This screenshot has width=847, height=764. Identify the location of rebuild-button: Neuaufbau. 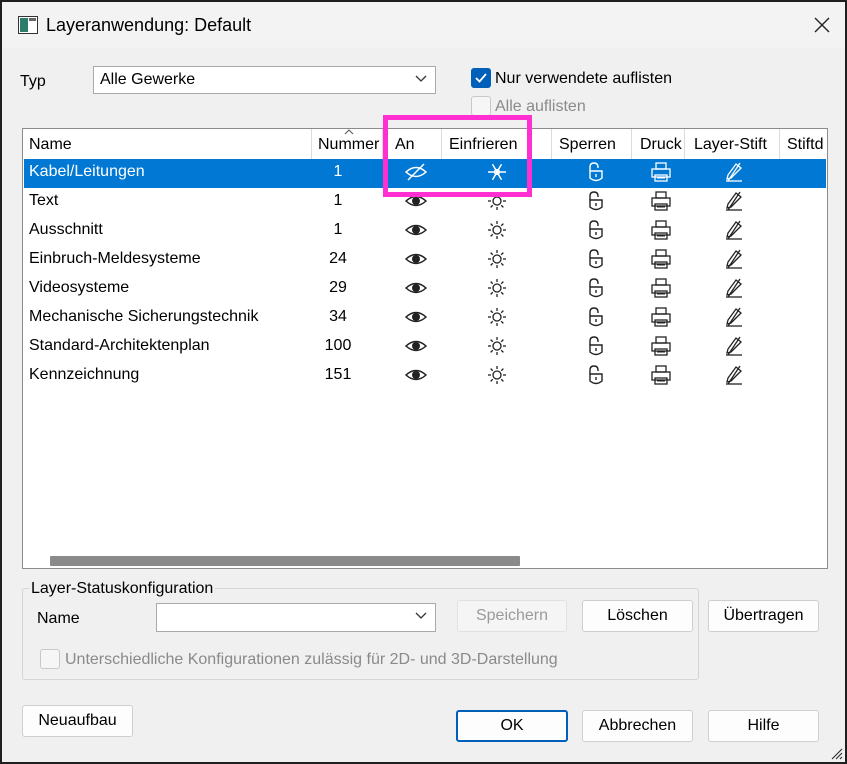
(77, 721).